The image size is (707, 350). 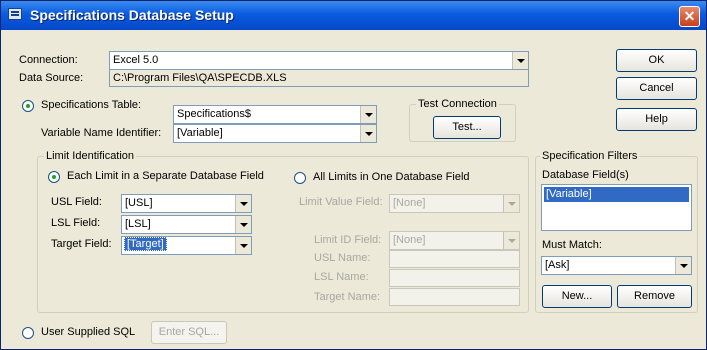 I want to click on specifications-table-label: Specifications Table:, so click(x=91, y=105).